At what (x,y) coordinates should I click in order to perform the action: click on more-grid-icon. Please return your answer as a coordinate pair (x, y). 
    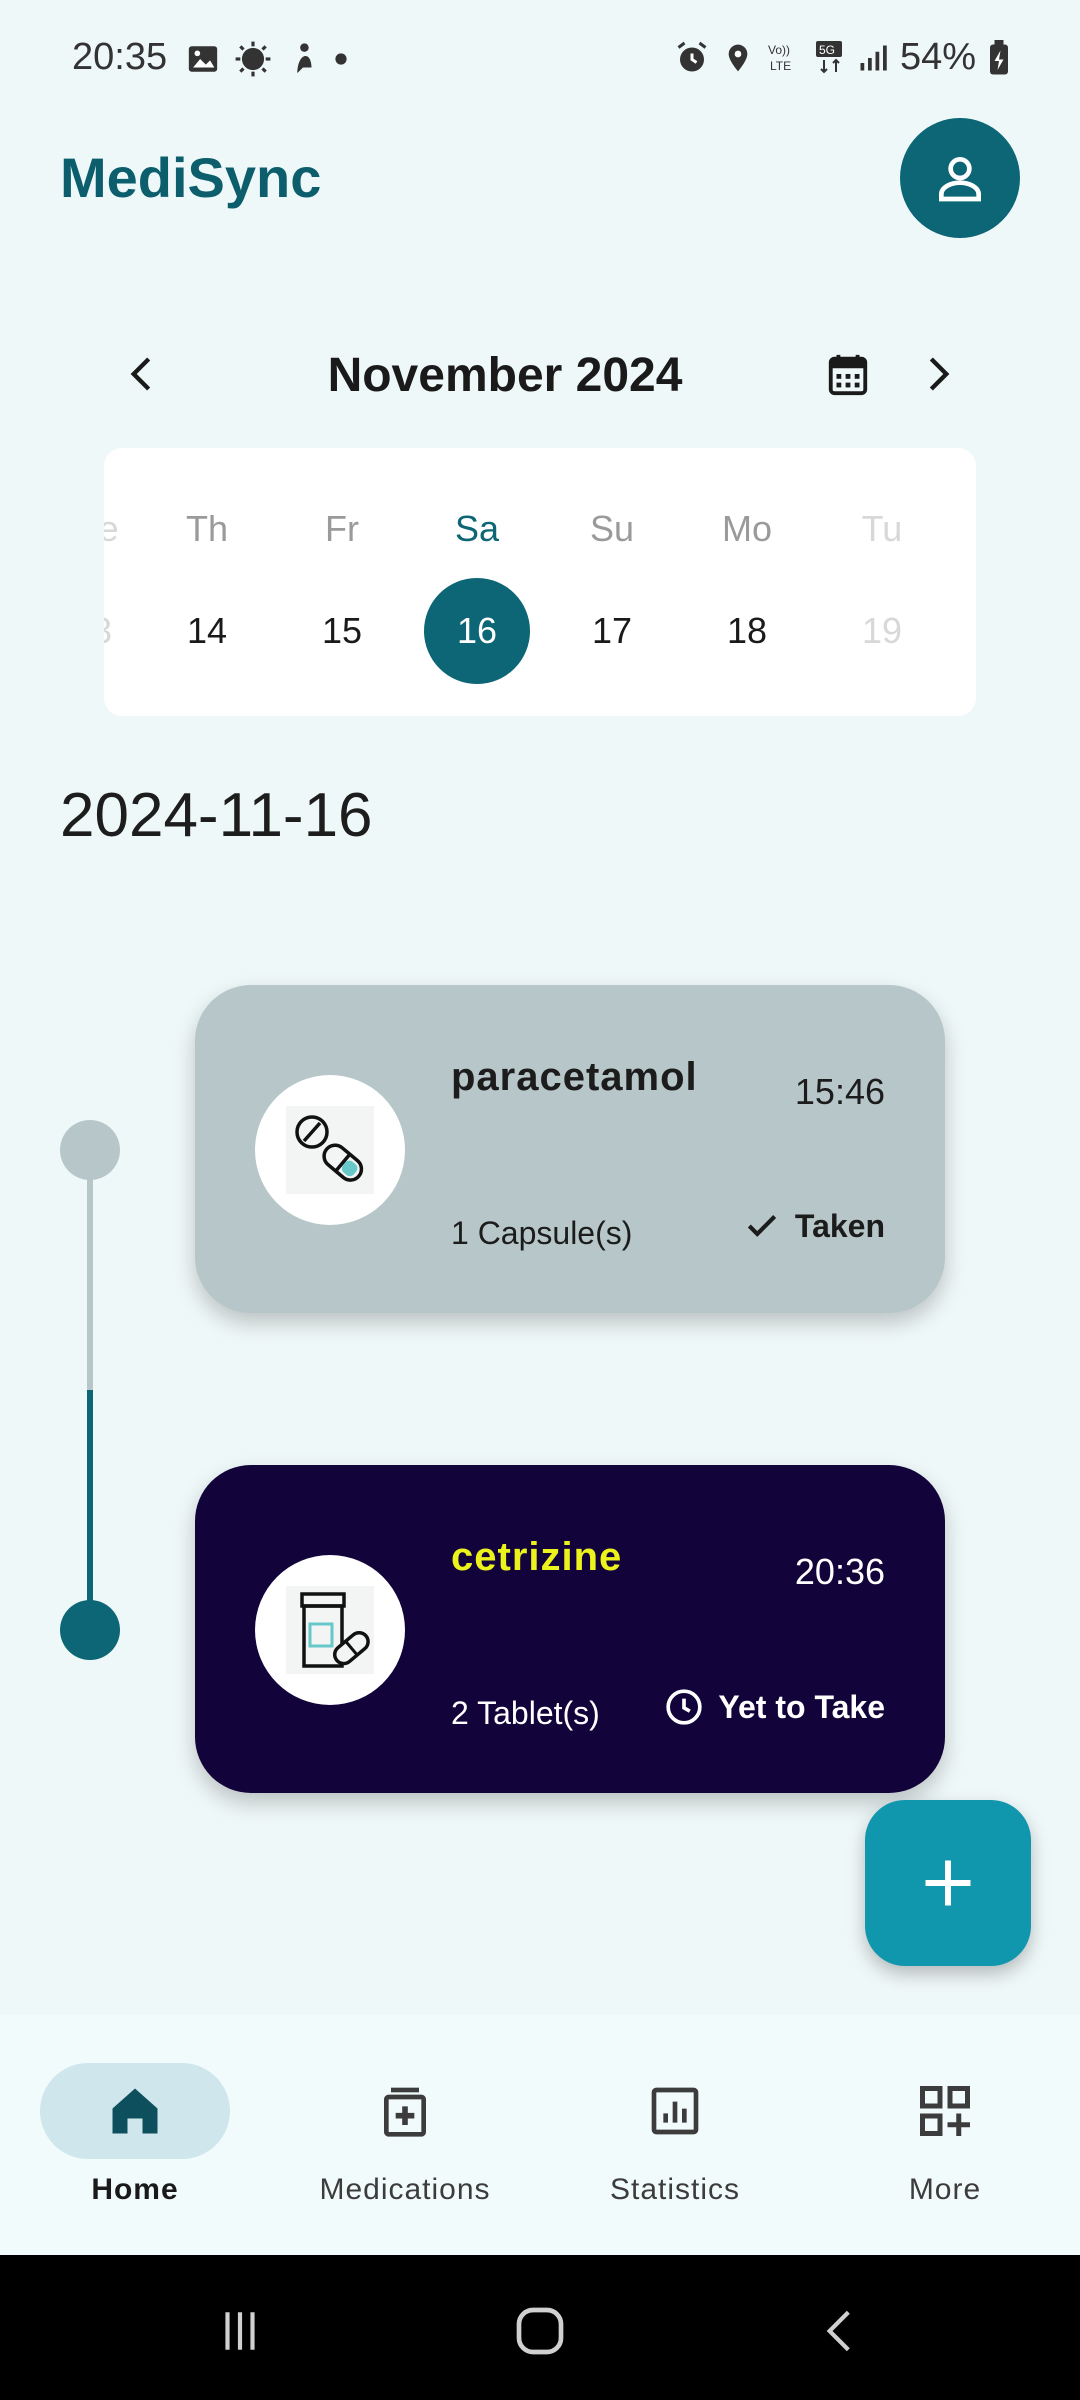
    Looking at the image, I should click on (945, 2111).